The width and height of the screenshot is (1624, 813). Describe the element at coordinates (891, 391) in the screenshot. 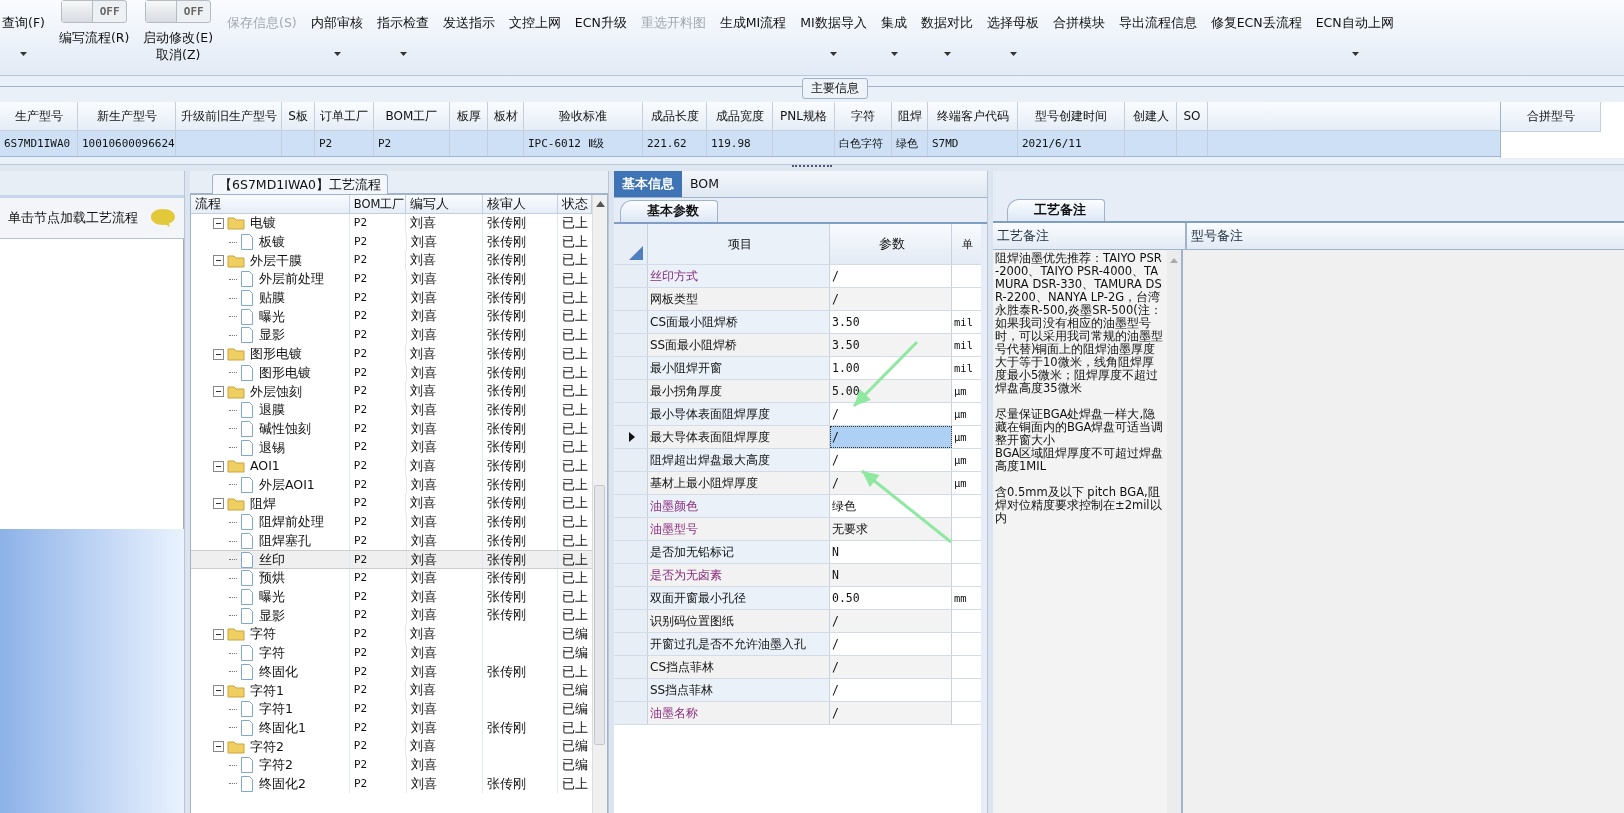

I see `value-field: 5.00` at that location.